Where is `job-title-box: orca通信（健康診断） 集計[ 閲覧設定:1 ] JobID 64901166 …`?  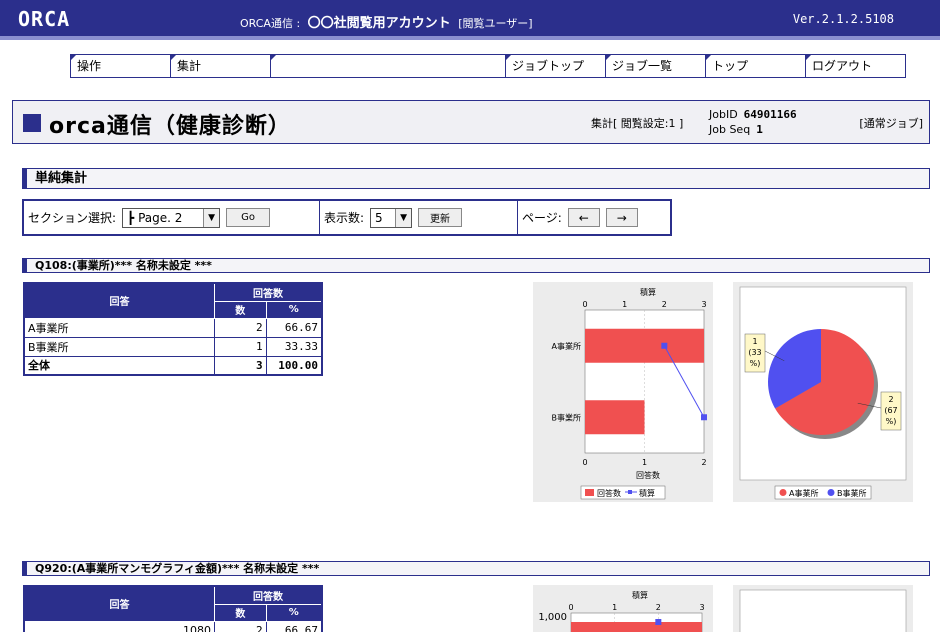
job-title-box: orca通信（健康診断） 集計[ 閲覧設定:1 ] JobID 64901166 … is located at coordinates (471, 122).